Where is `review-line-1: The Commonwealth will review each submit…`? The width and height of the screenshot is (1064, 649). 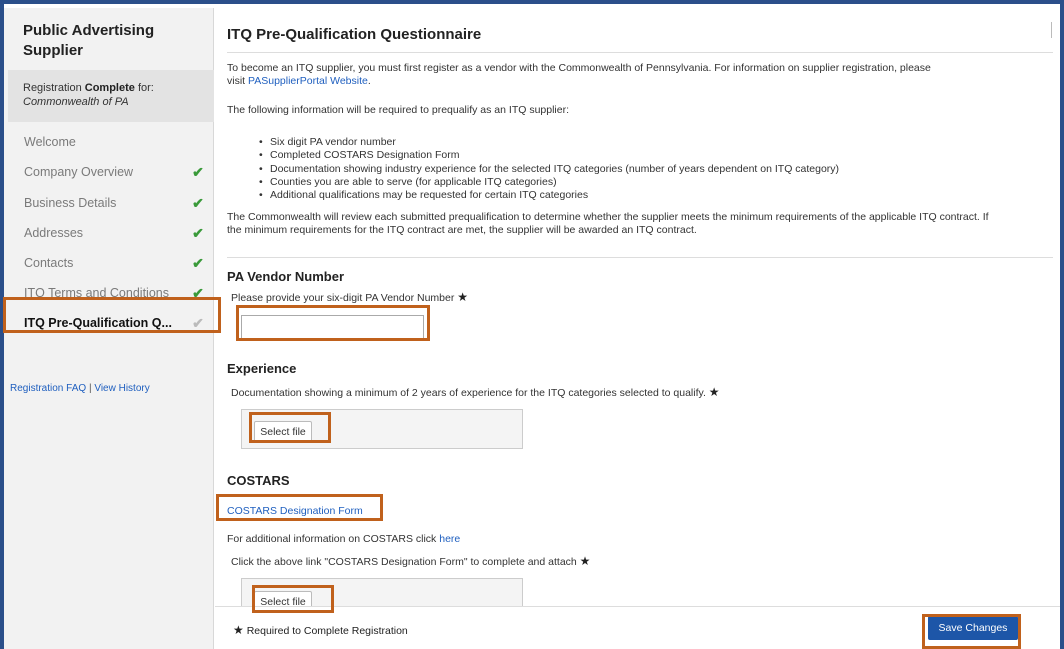
review-line-1: The Commonwealth will review each submit… is located at coordinates (608, 217).